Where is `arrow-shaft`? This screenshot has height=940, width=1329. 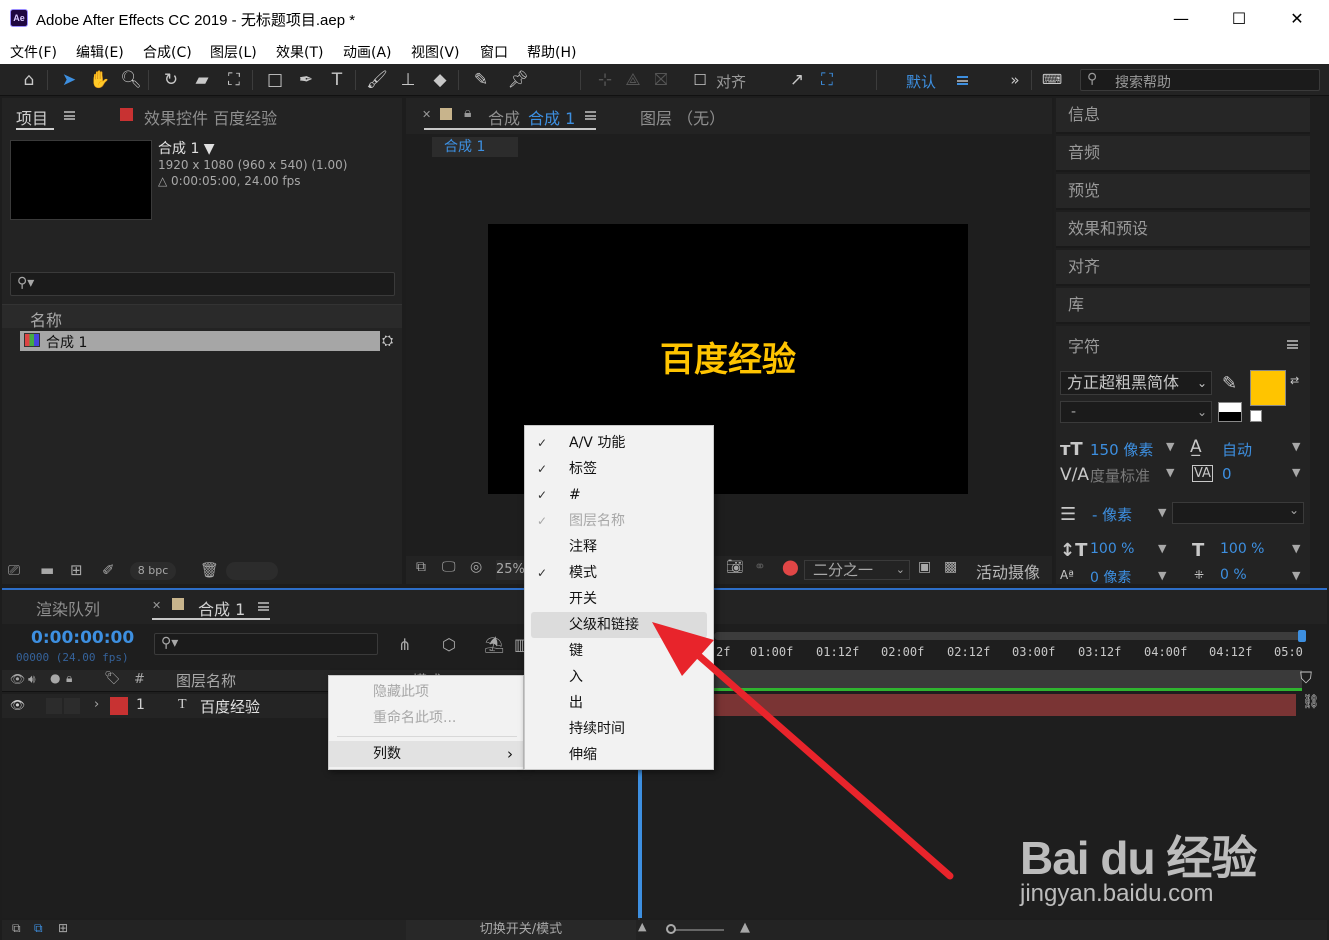
arrow-shaft is located at coordinates (820, 762).